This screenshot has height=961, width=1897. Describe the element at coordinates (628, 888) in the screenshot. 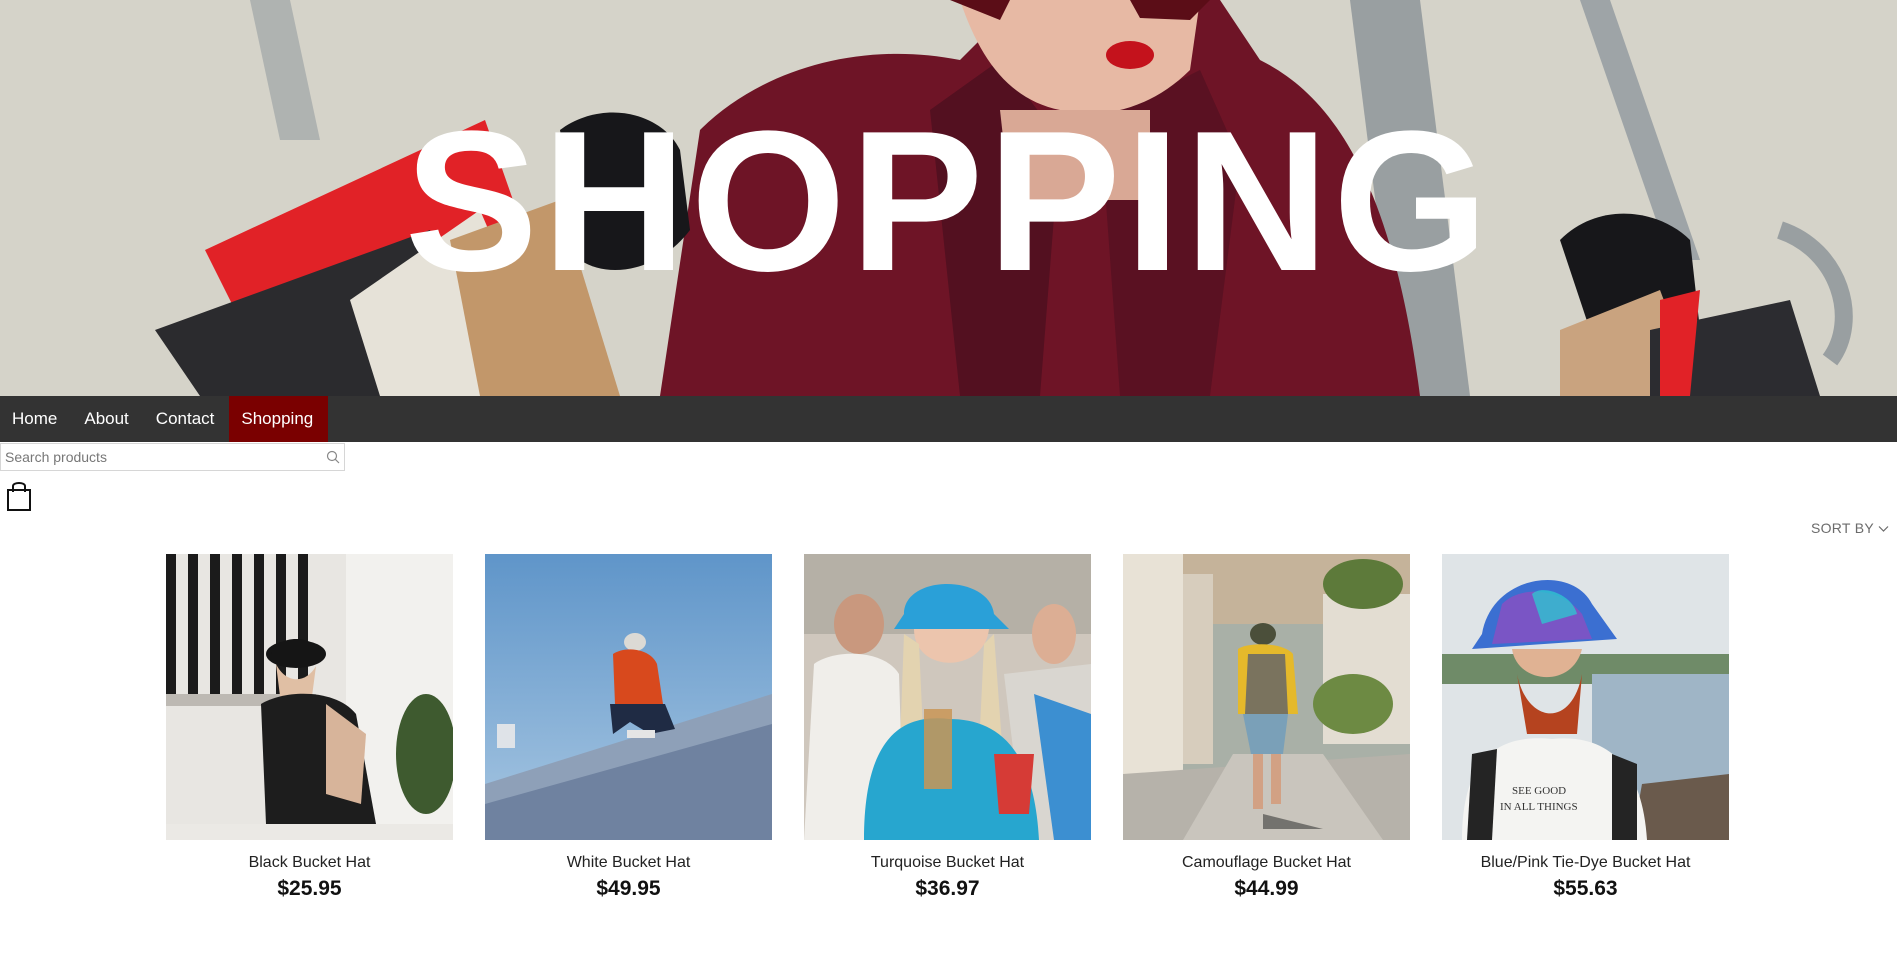

I see `product-price: $49.95` at that location.